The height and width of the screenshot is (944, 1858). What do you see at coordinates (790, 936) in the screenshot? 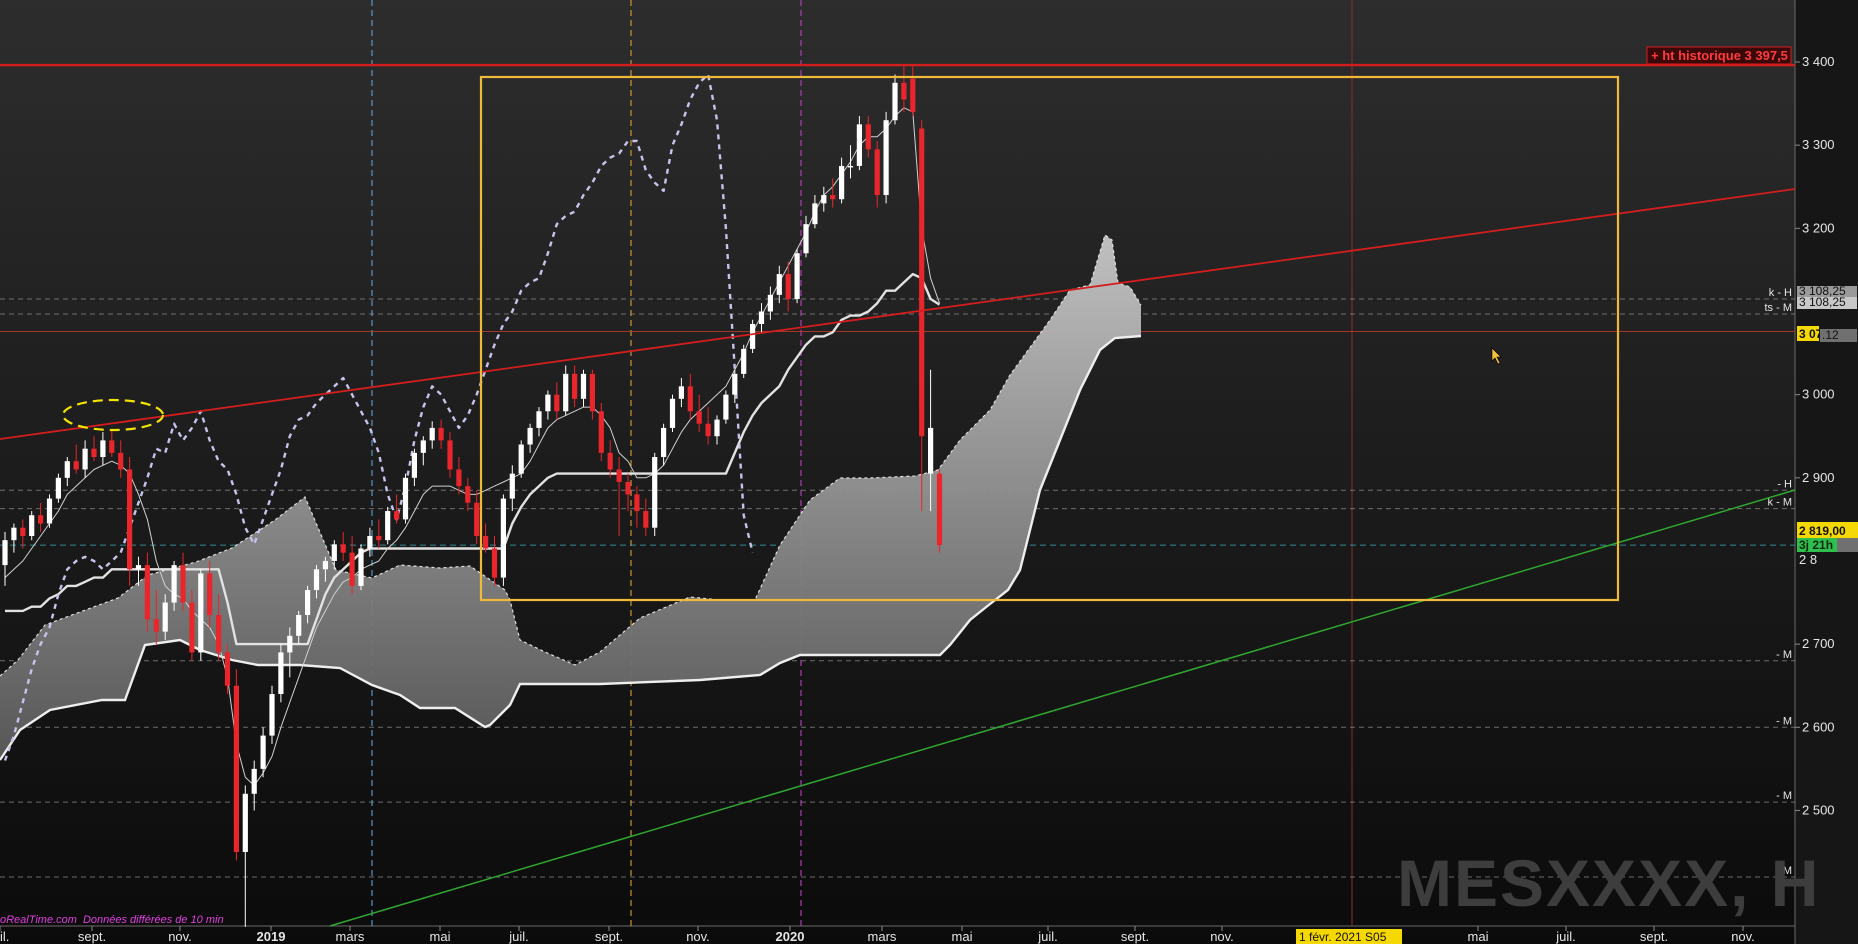
I see `time-tick-label: 2020` at bounding box center [790, 936].